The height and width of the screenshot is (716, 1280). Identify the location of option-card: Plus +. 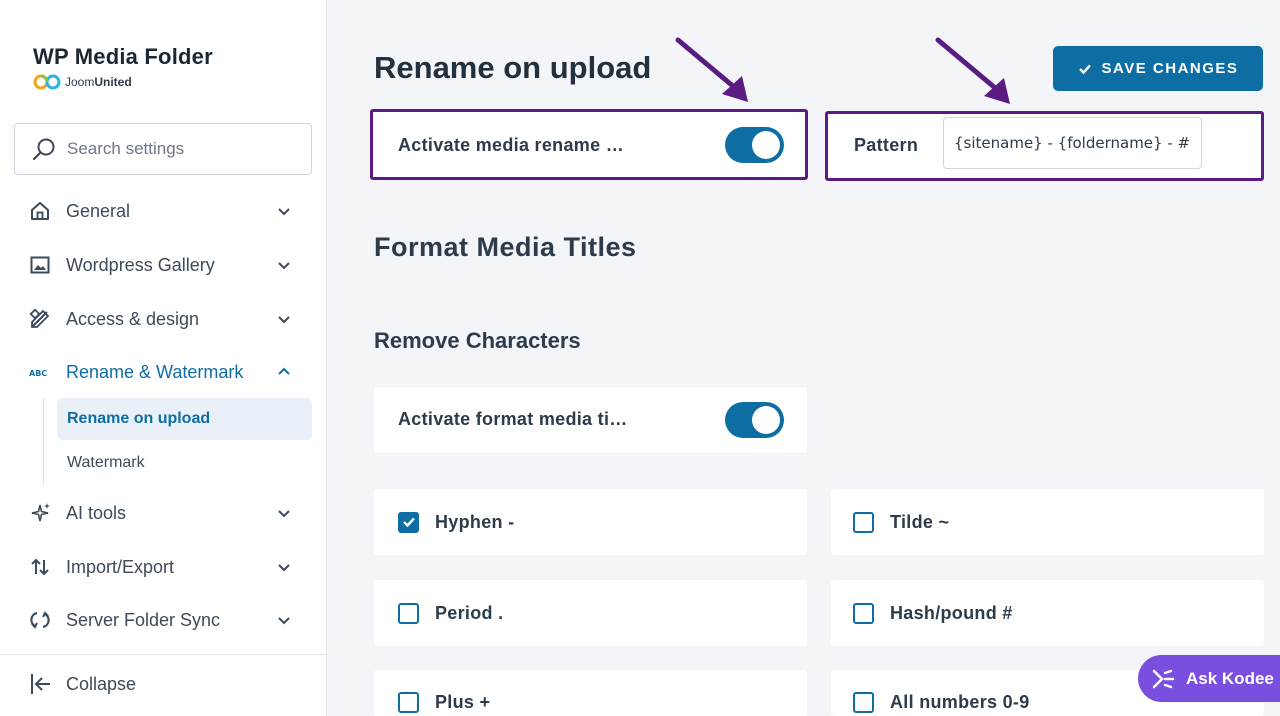
(590, 693).